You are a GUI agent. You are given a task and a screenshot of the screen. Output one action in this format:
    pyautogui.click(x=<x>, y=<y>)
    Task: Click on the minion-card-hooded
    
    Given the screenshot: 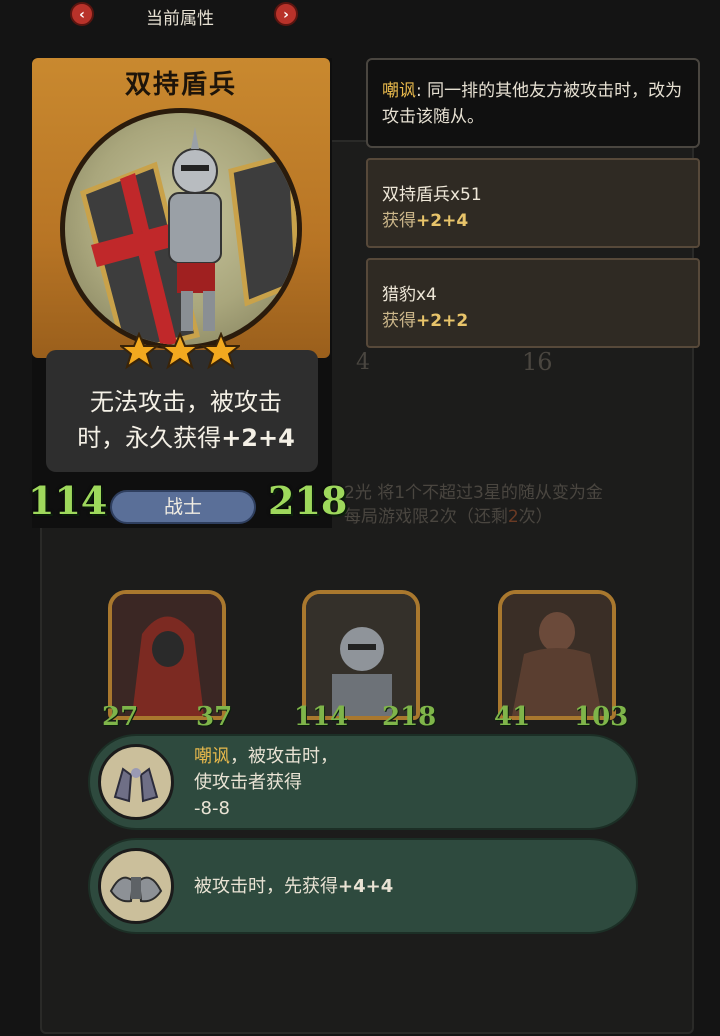 What is the action you would take?
    pyautogui.click(x=167, y=655)
    